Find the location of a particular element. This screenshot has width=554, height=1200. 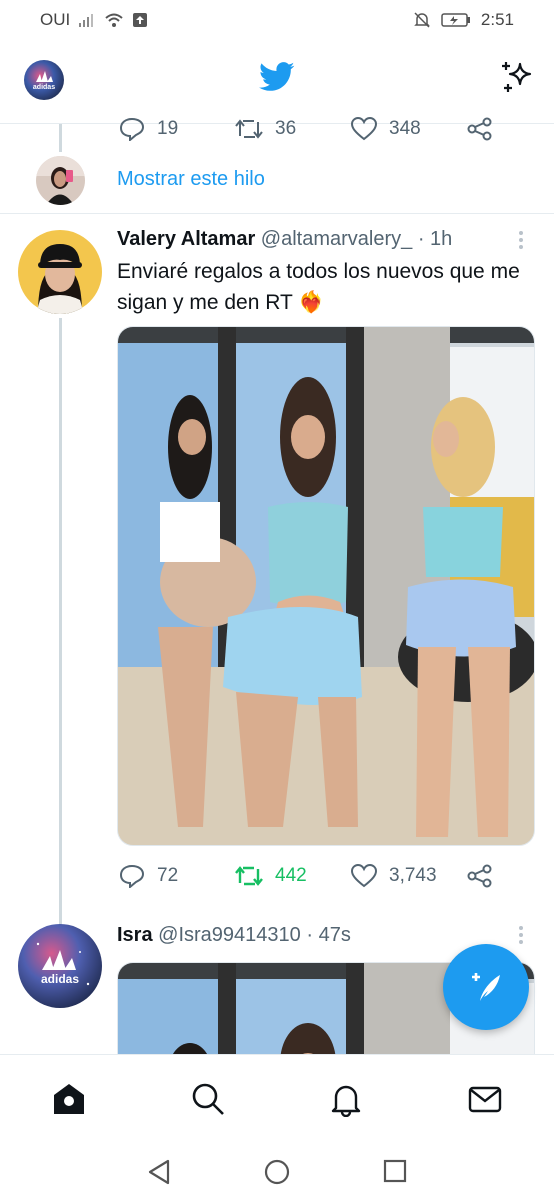

like-button: 348 is located at coordinates (409, 129).